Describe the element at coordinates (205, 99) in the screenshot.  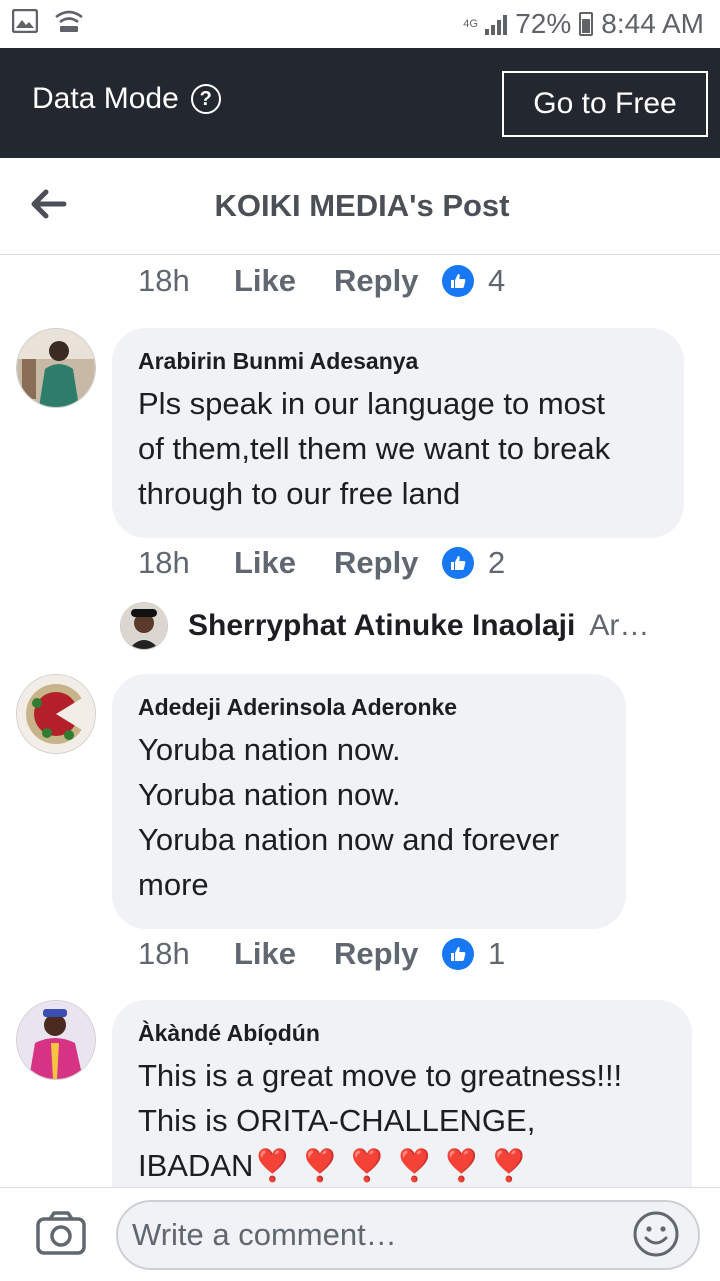
I see `help-icon: ?` at that location.